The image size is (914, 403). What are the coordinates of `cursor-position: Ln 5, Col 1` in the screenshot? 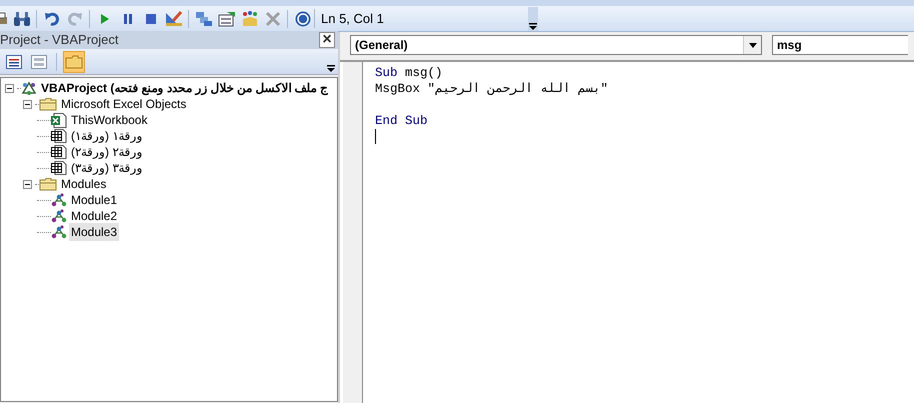 It's located at (349, 18).